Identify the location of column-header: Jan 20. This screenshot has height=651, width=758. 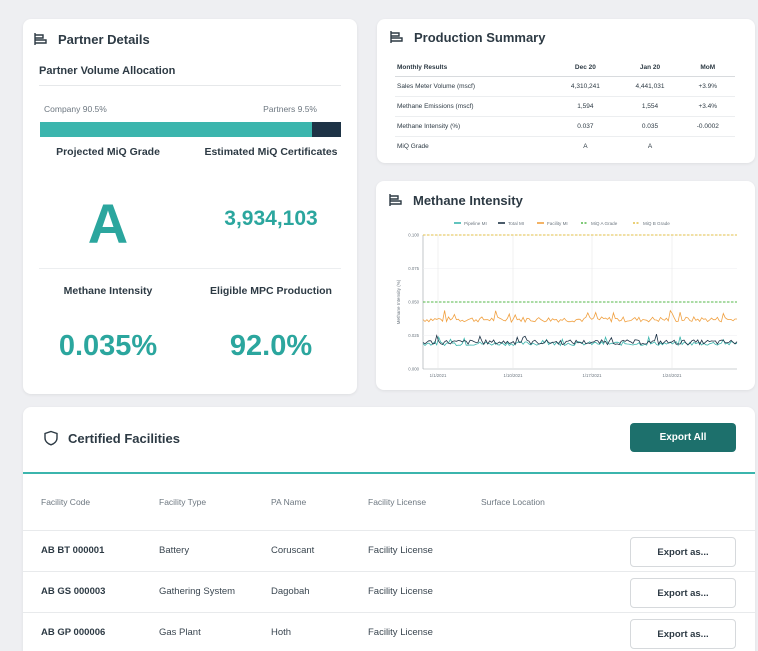
(650, 68).